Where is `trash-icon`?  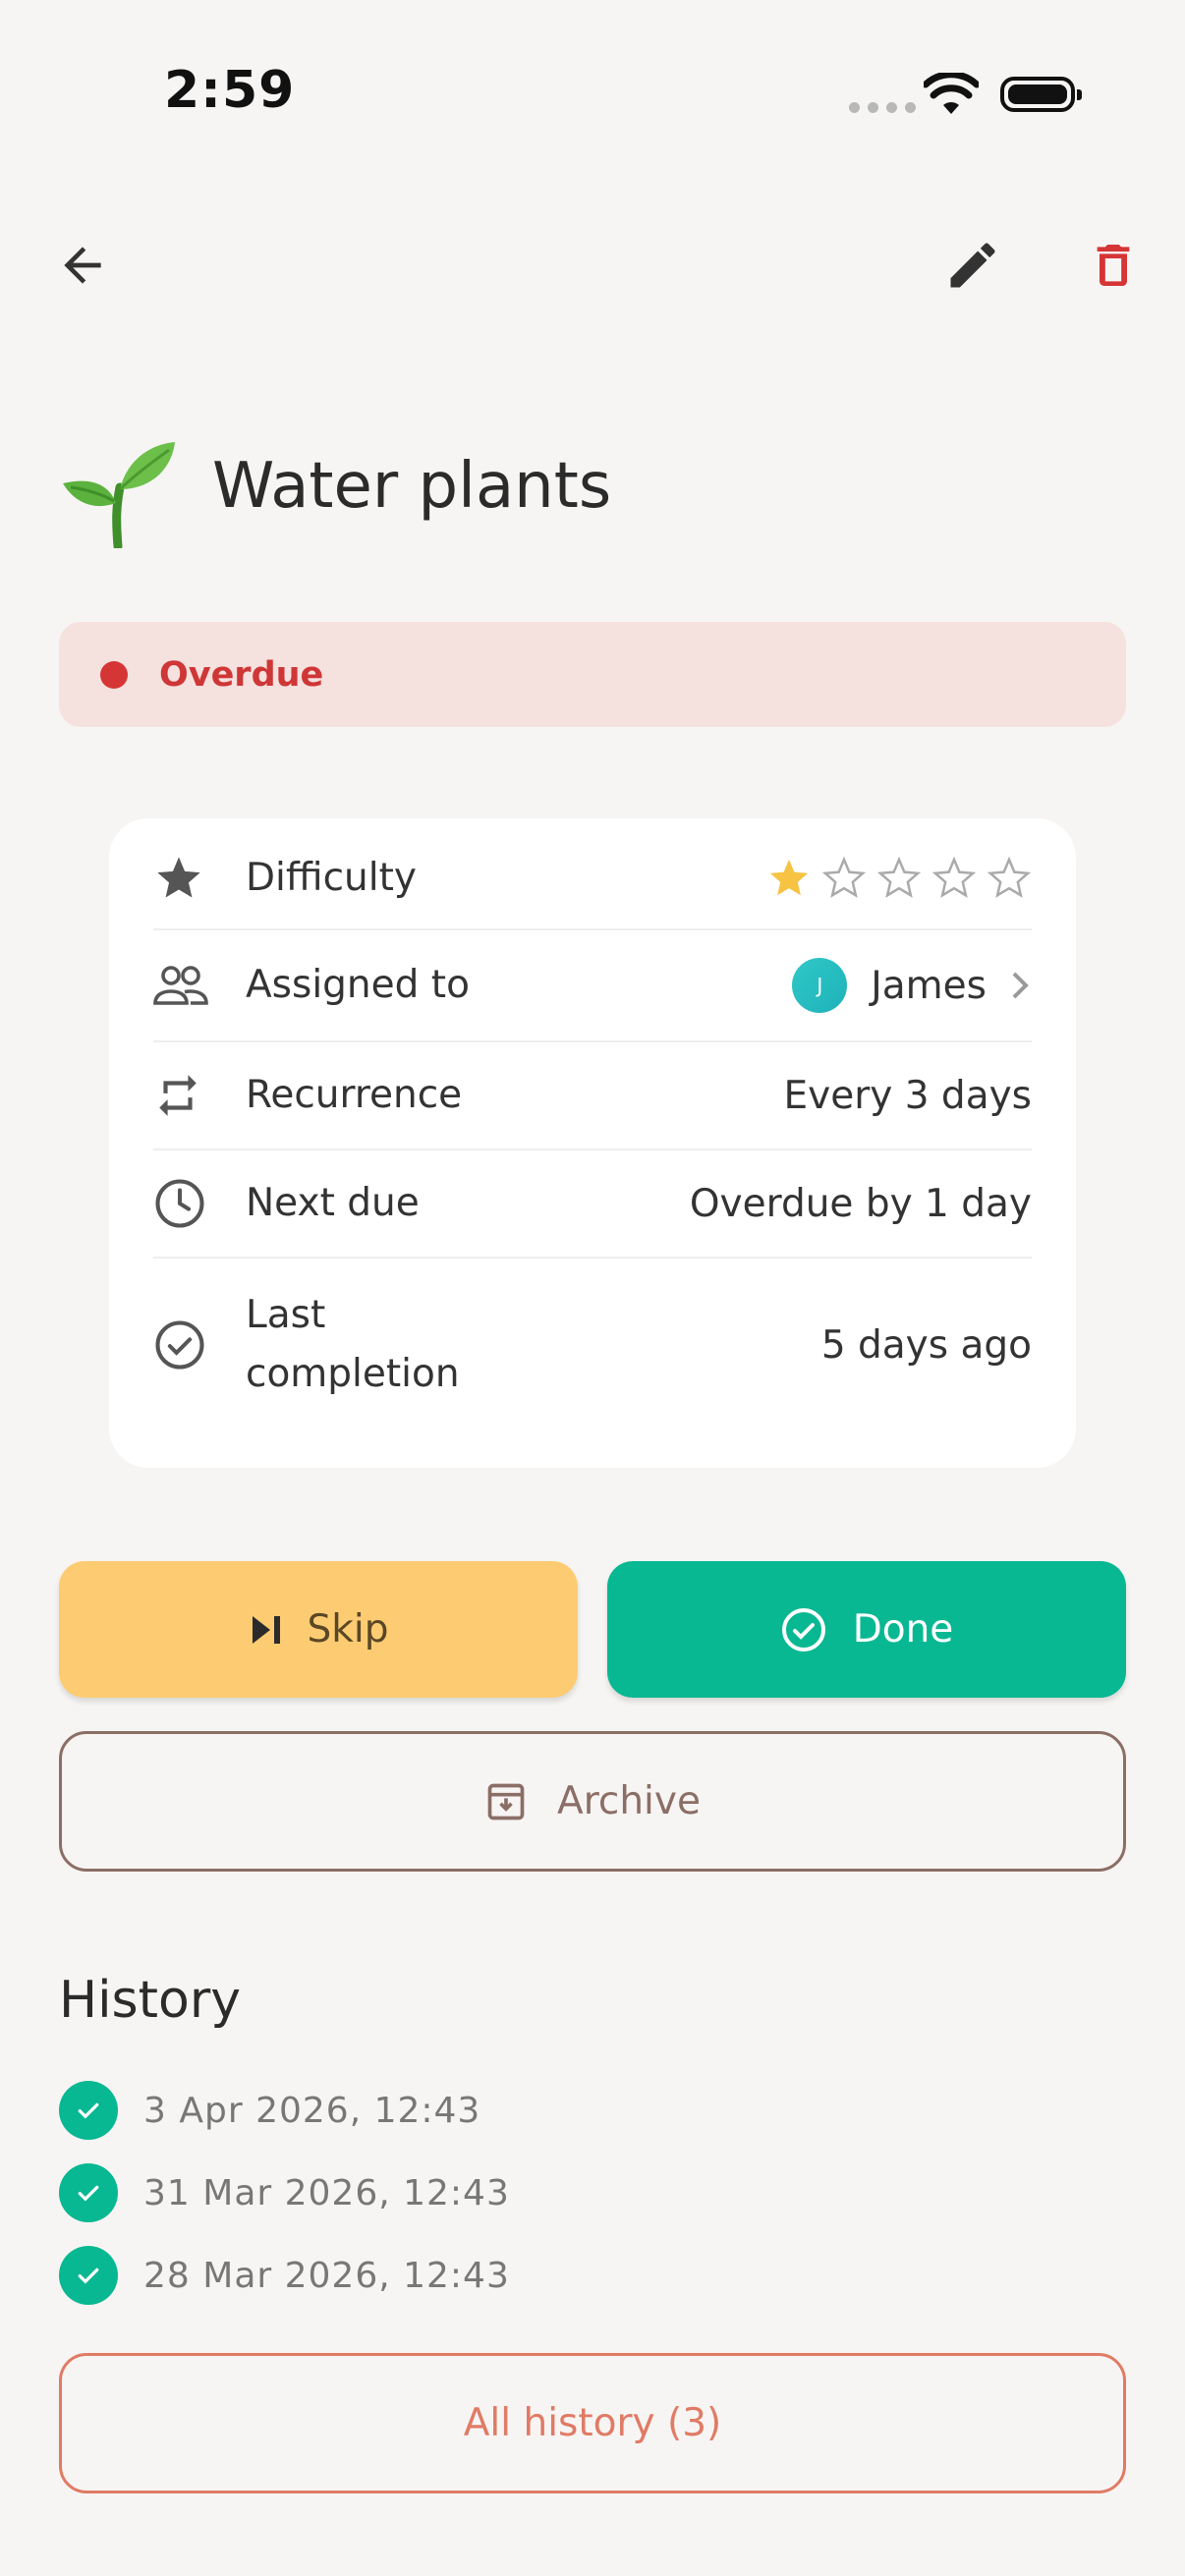 trash-icon is located at coordinates (1114, 265).